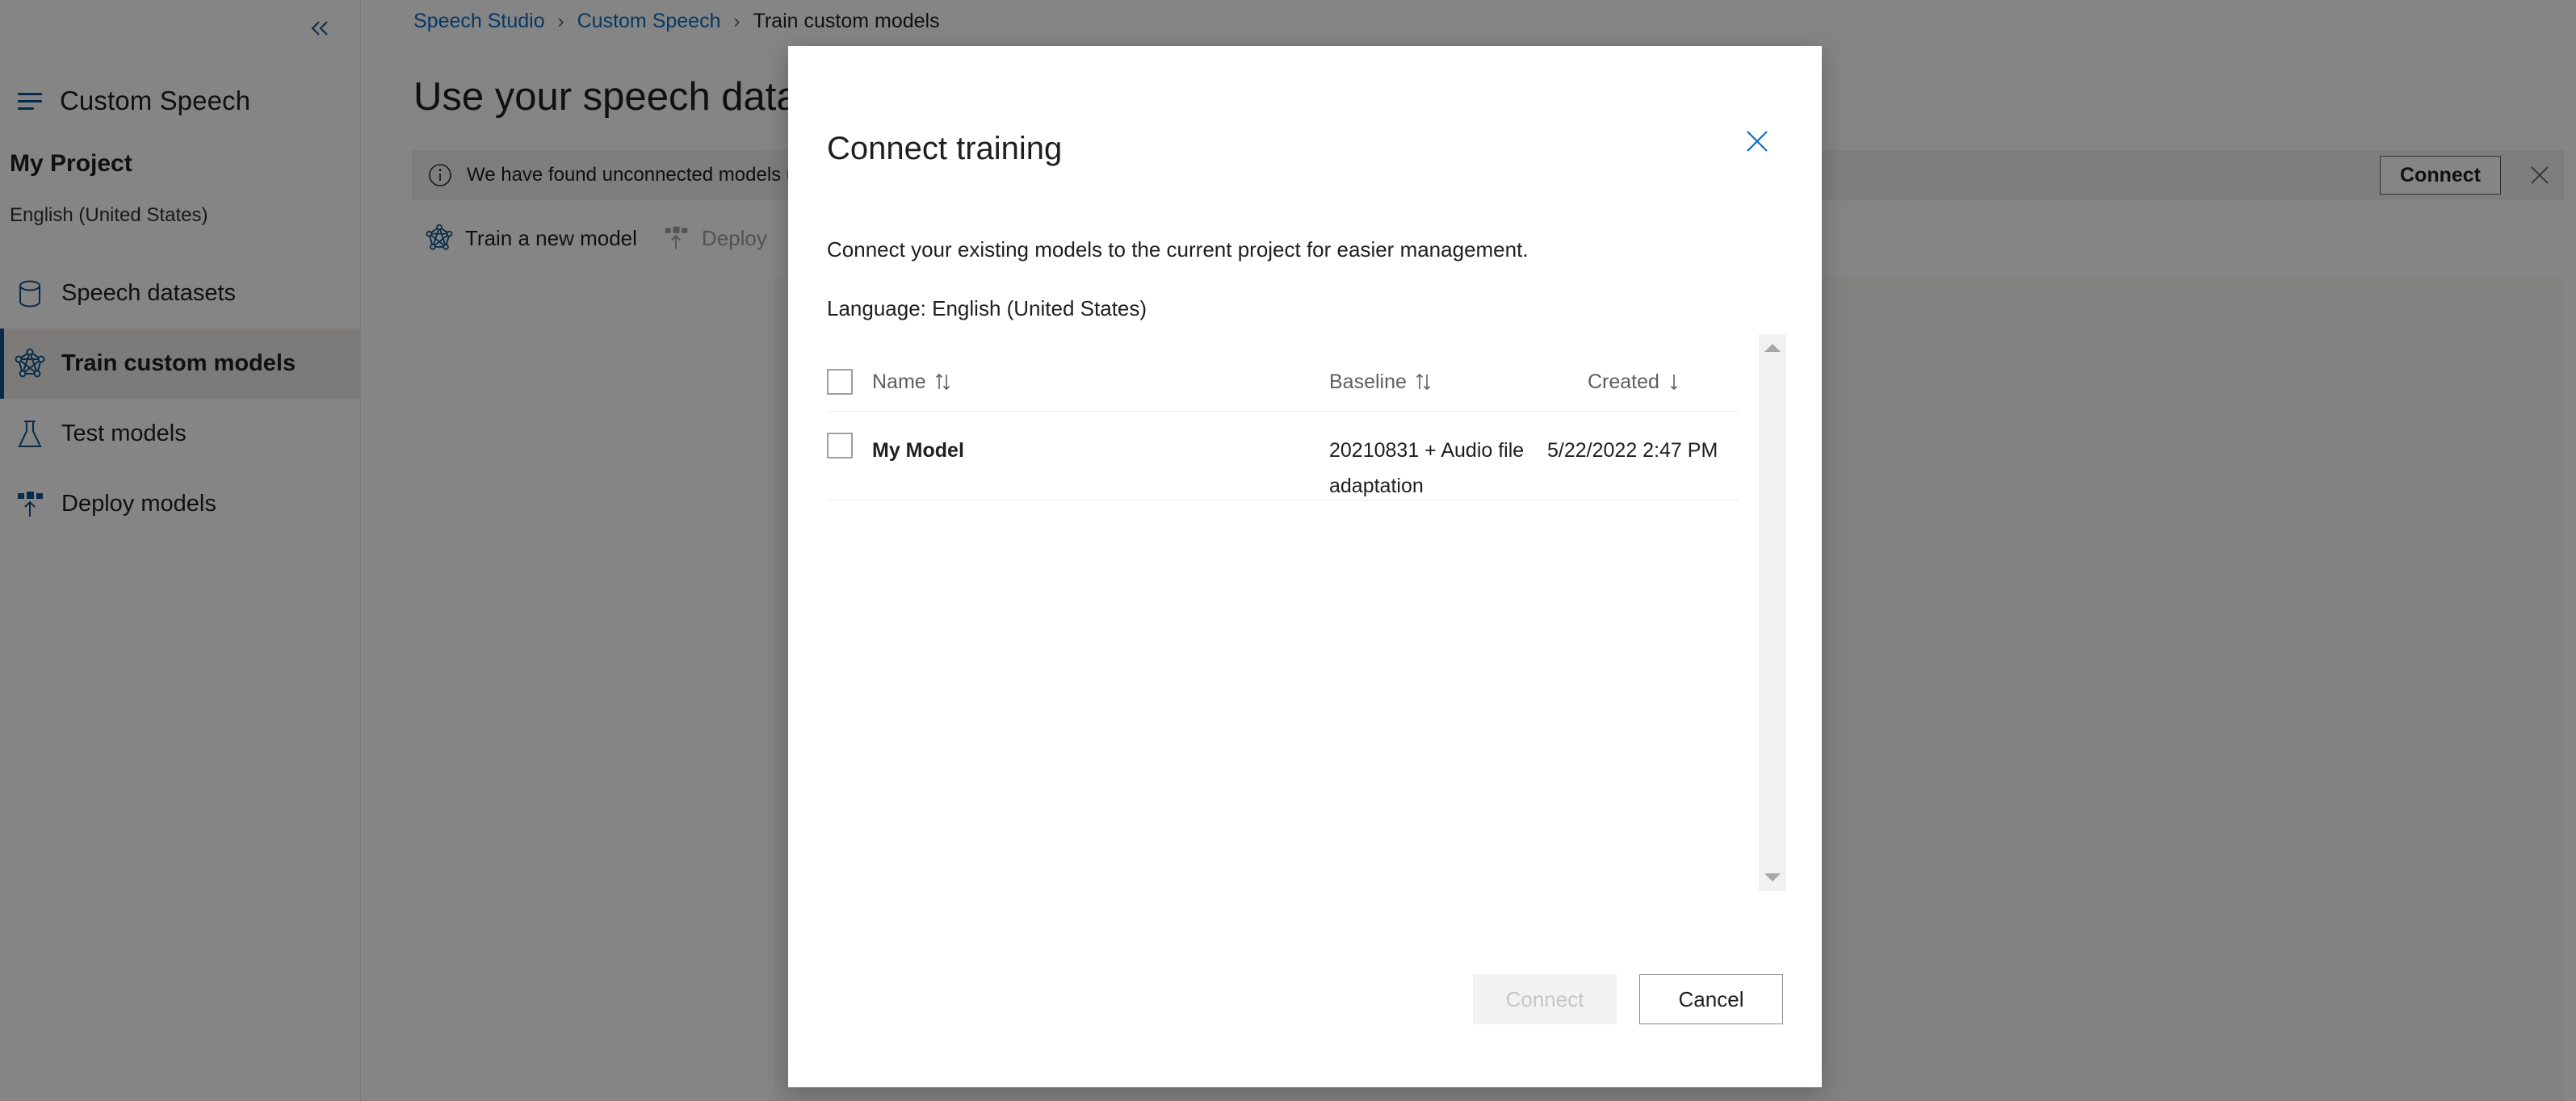  I want to click on cell-created: 5/22/2022 2:47 PM, so click(1632, 450).